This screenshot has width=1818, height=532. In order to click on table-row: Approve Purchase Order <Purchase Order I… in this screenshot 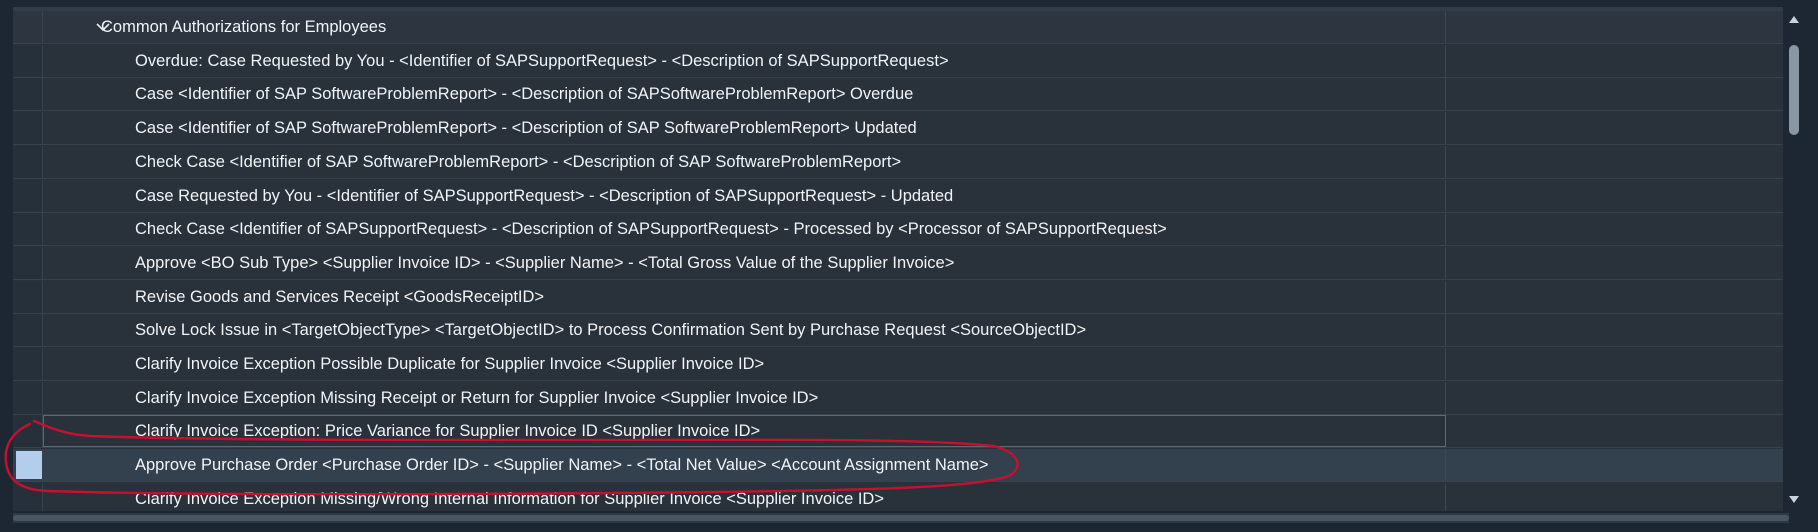, I will do `click(901, 466)`.